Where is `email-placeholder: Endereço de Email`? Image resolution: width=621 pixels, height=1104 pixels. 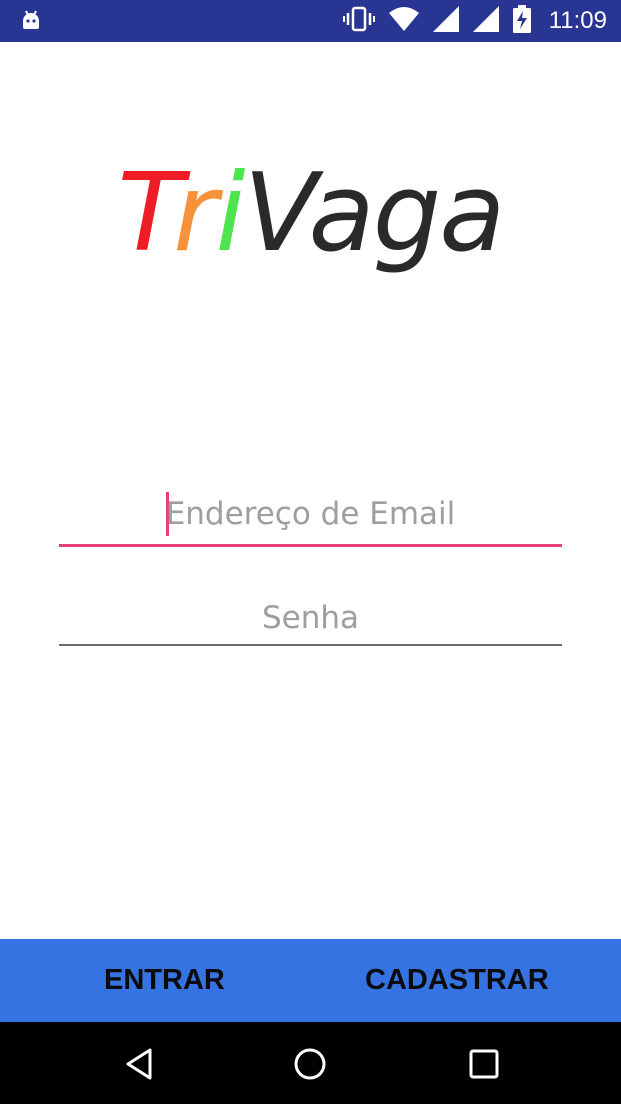 email-placeholder: Endereço de Email is located at coordinates (310, 514).